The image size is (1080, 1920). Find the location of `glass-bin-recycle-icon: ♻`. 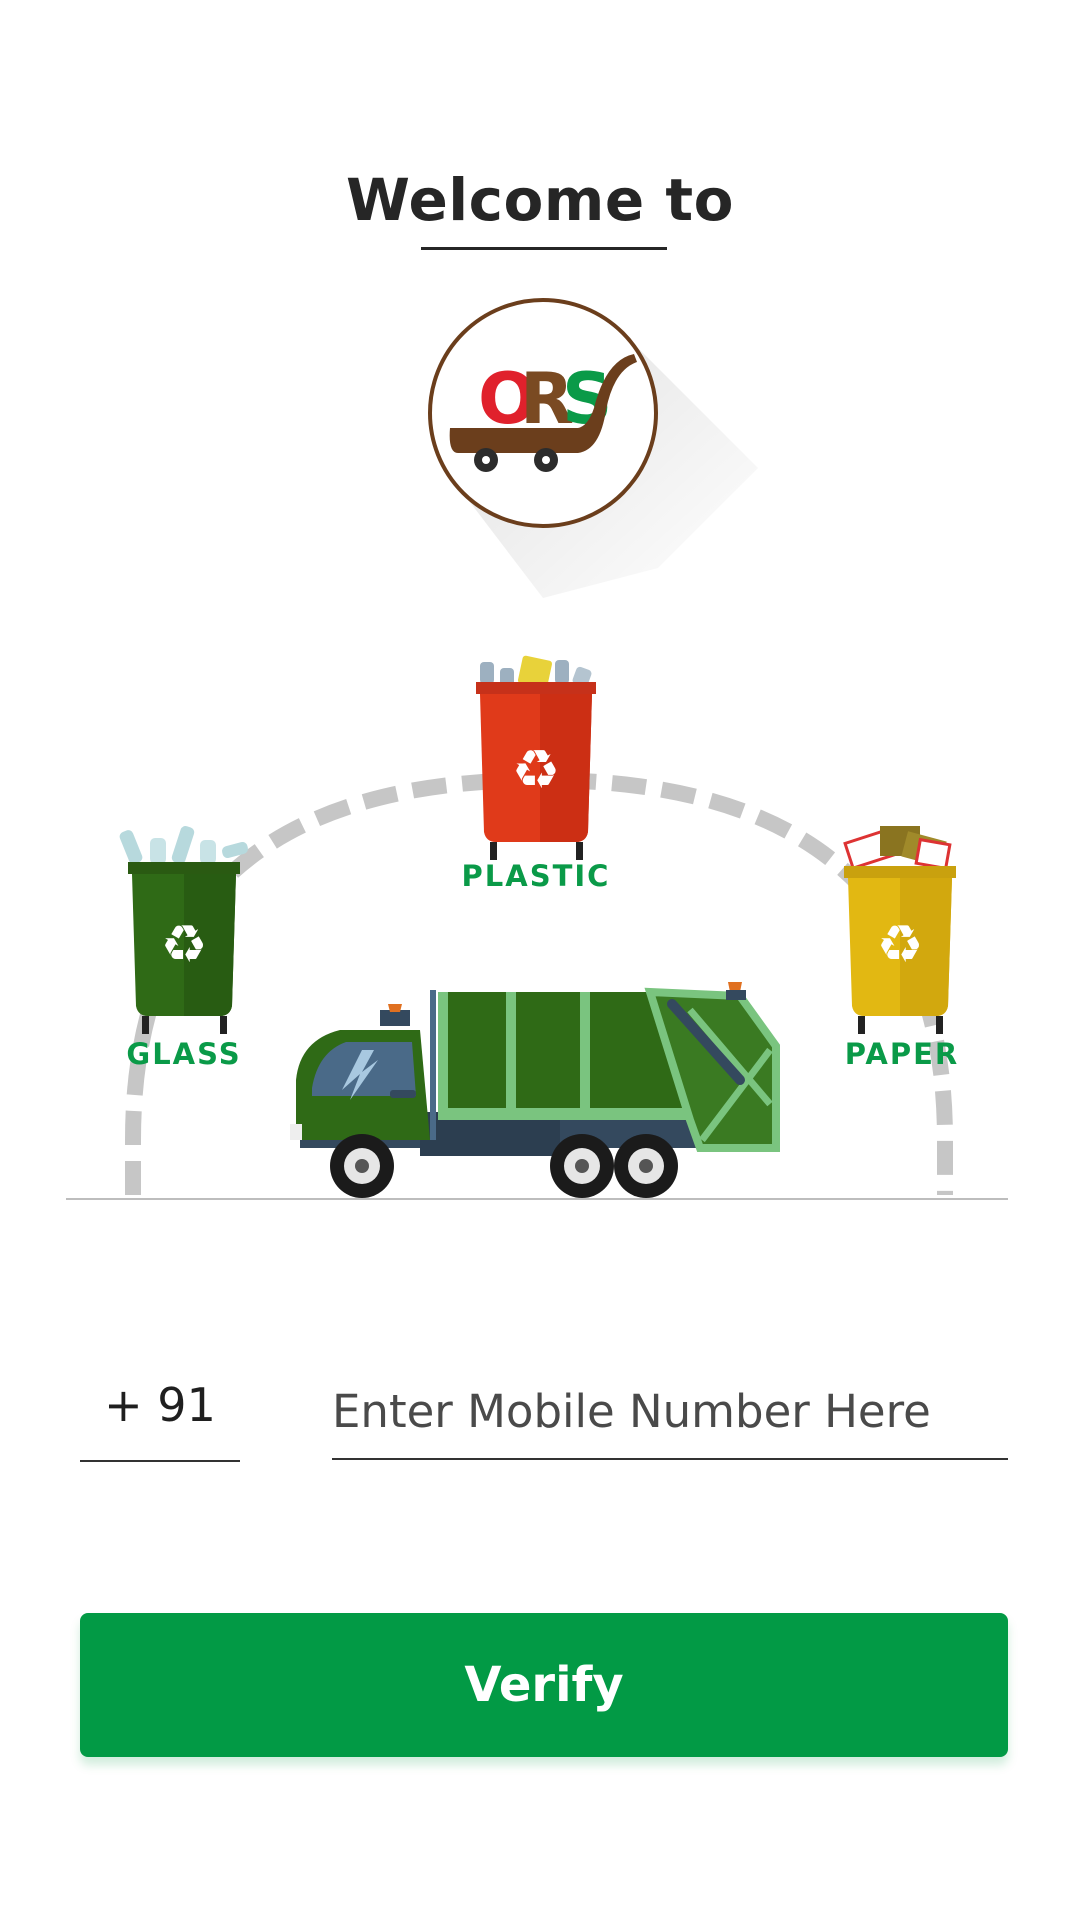

glass-bin-recycle-icon: ♻ is located at coordinates (184, 945).